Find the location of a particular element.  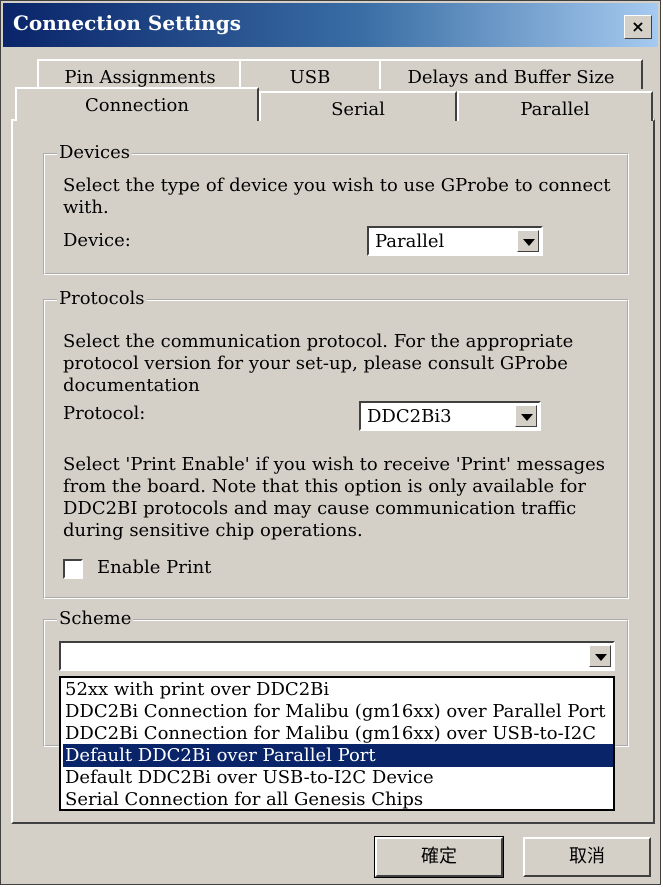

device-select: Parallel is located at coordinates (455, 241).